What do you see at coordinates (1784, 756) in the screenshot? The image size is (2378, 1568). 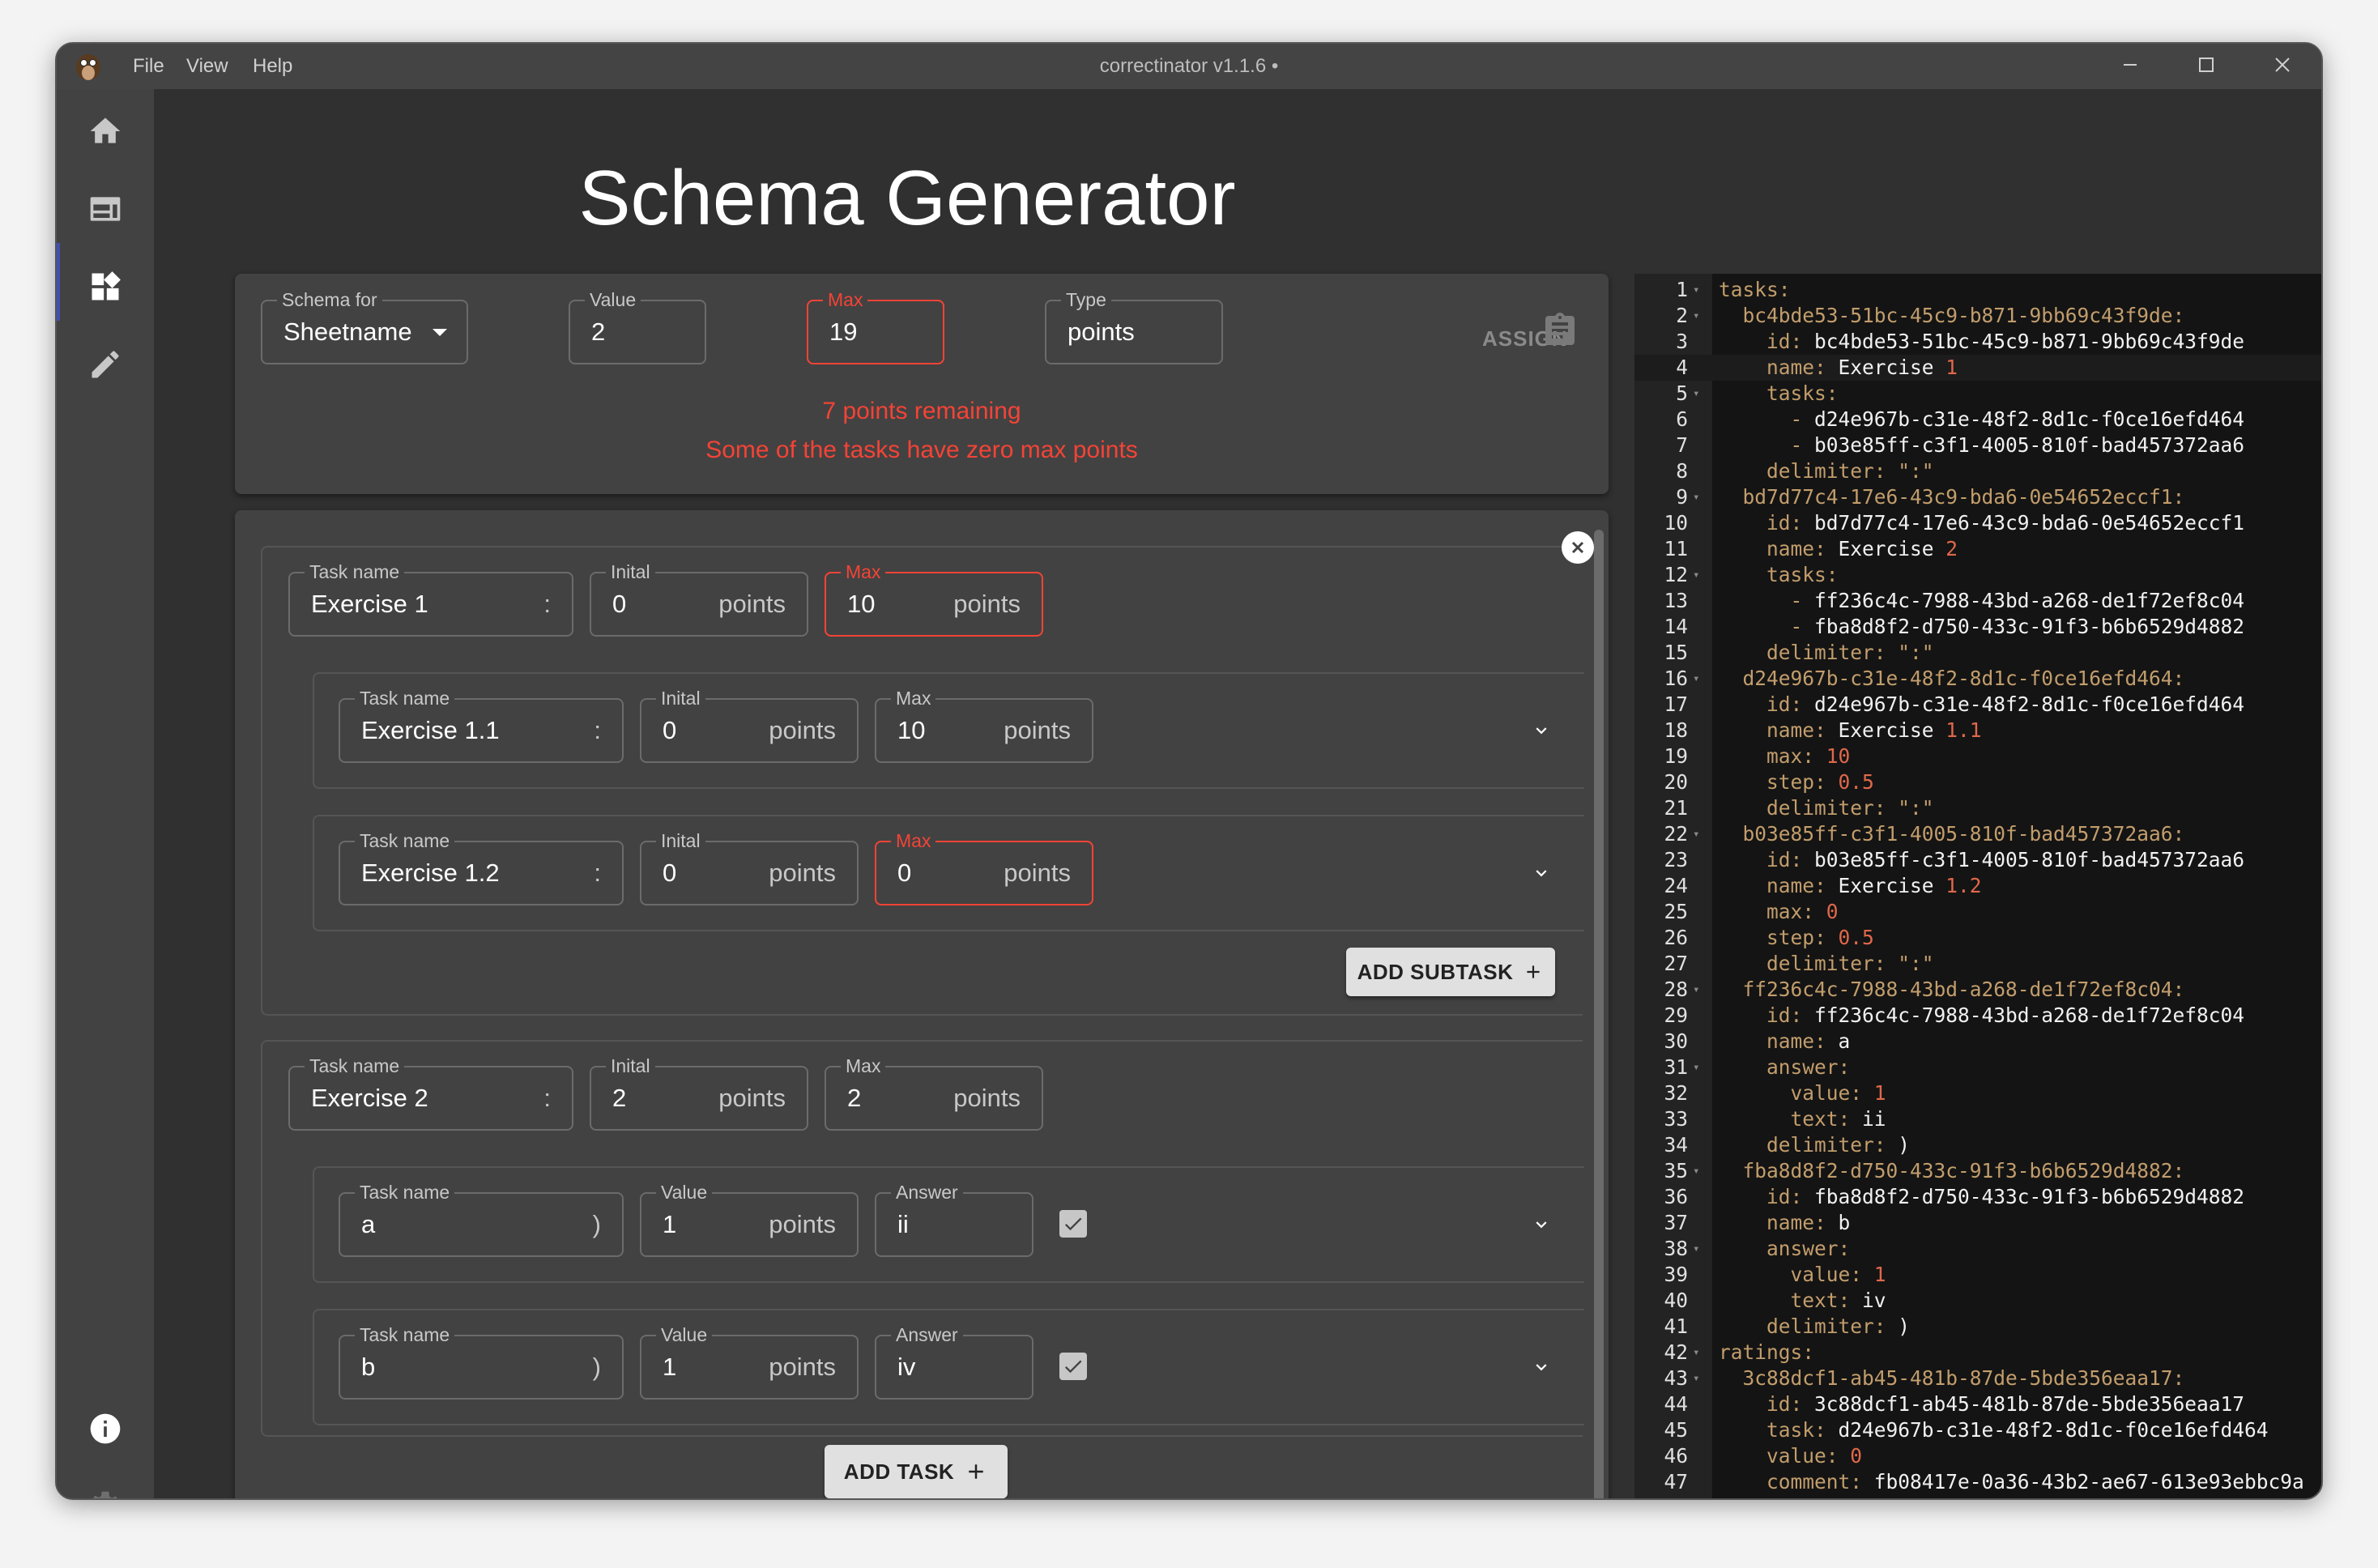 I see `code-text: max: 10` at bounding box center [1784, 756].